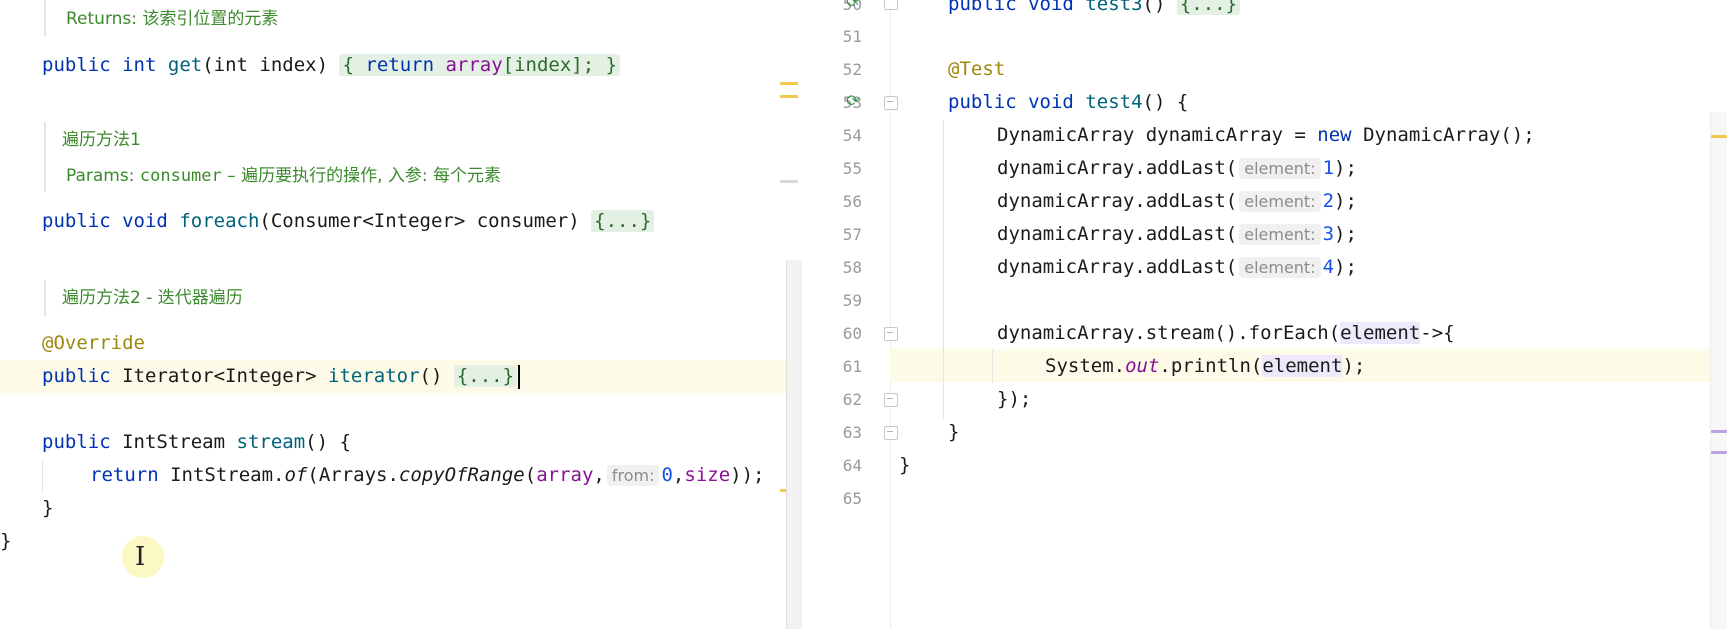  I want to click on line-number: 62, so click(852, 399).